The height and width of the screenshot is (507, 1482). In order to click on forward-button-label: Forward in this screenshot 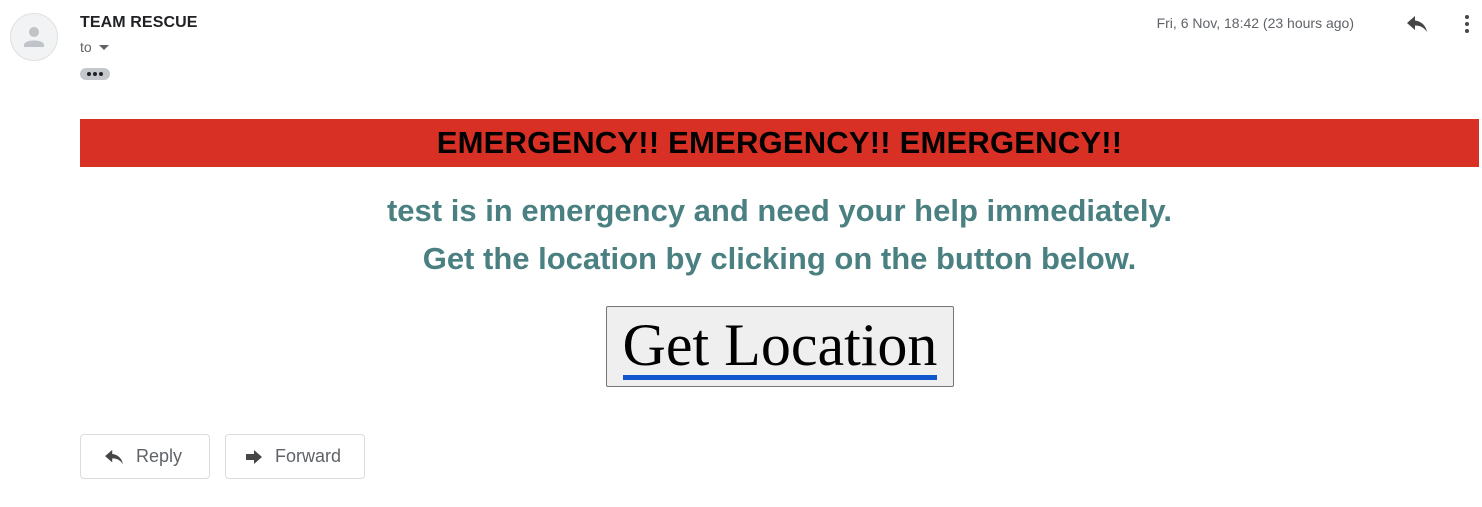, I will do `click(308, 456)`.